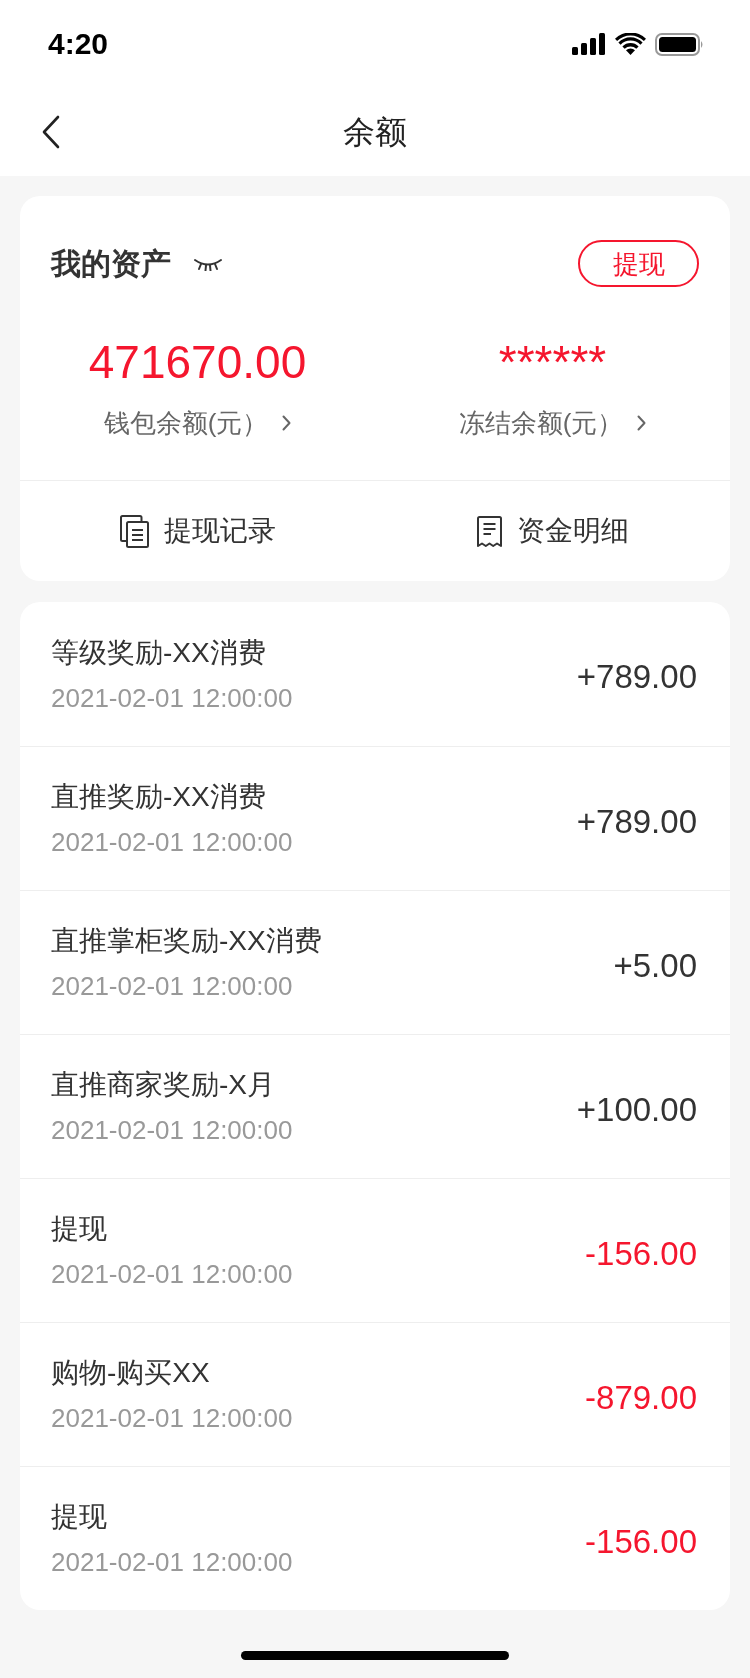 This screenshot has width=750, height=1678. I want to click on balance-link: 钱包余额(元）, so click(197, 423).